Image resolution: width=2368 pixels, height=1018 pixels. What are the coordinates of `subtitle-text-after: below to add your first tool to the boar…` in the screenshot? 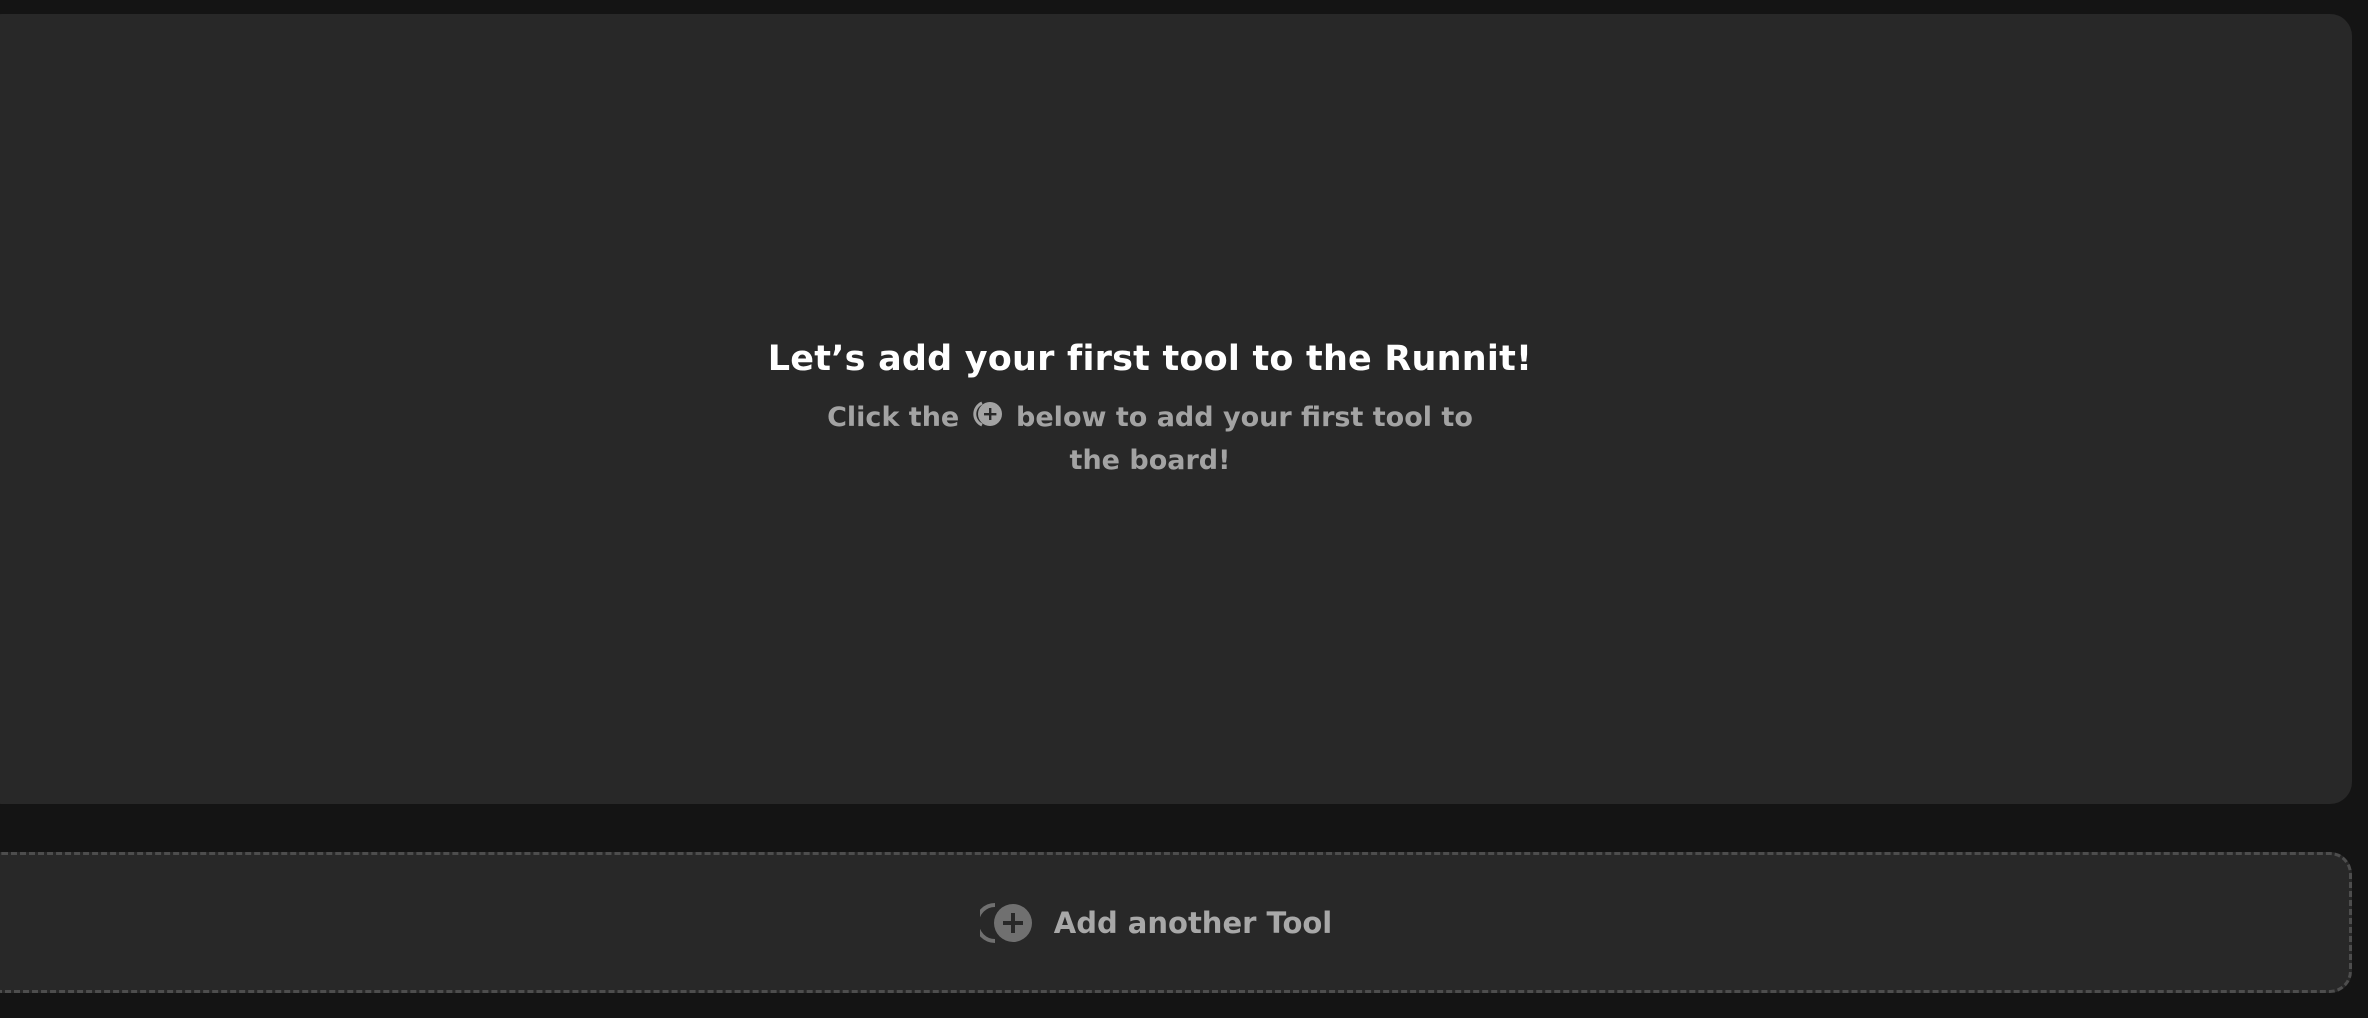 It's located at (1244, 439).